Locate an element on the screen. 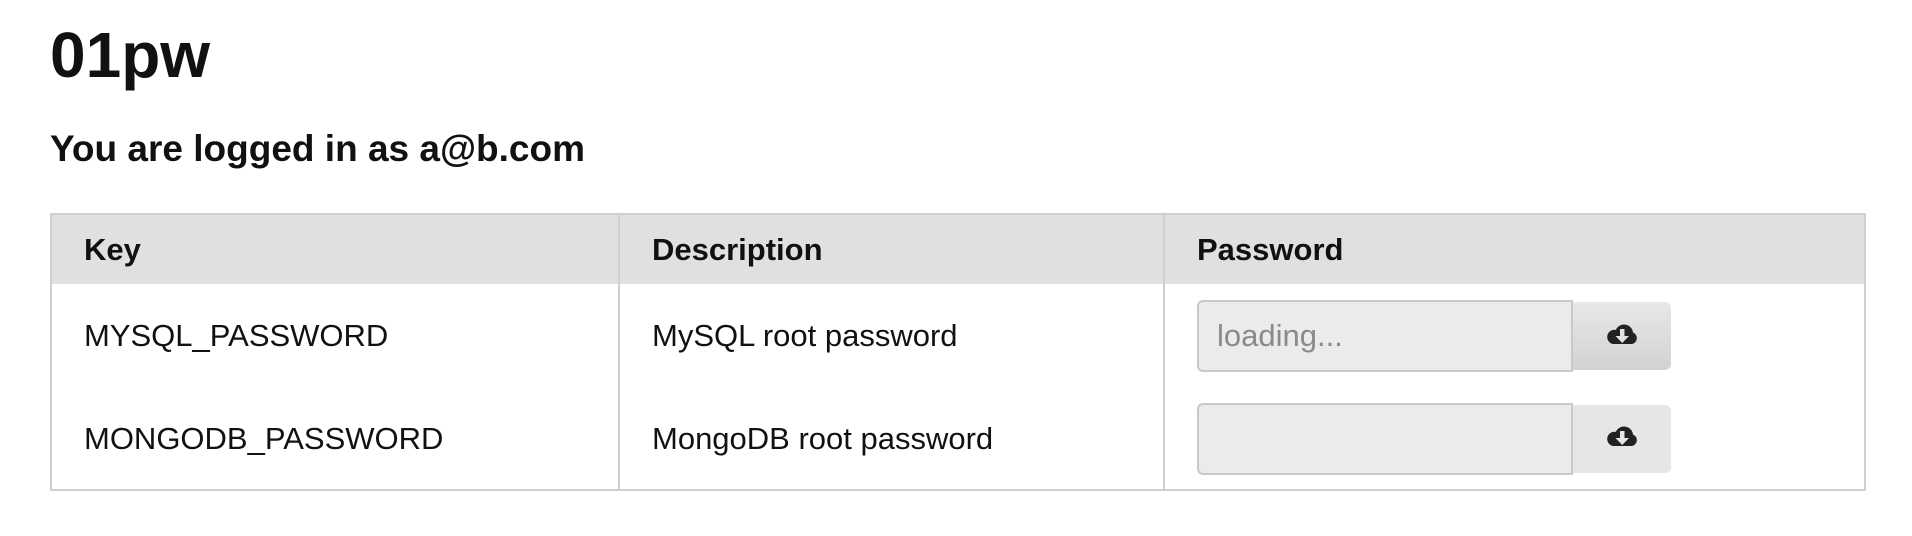  column-header-password: Password is located at coordinates (1514, 249).